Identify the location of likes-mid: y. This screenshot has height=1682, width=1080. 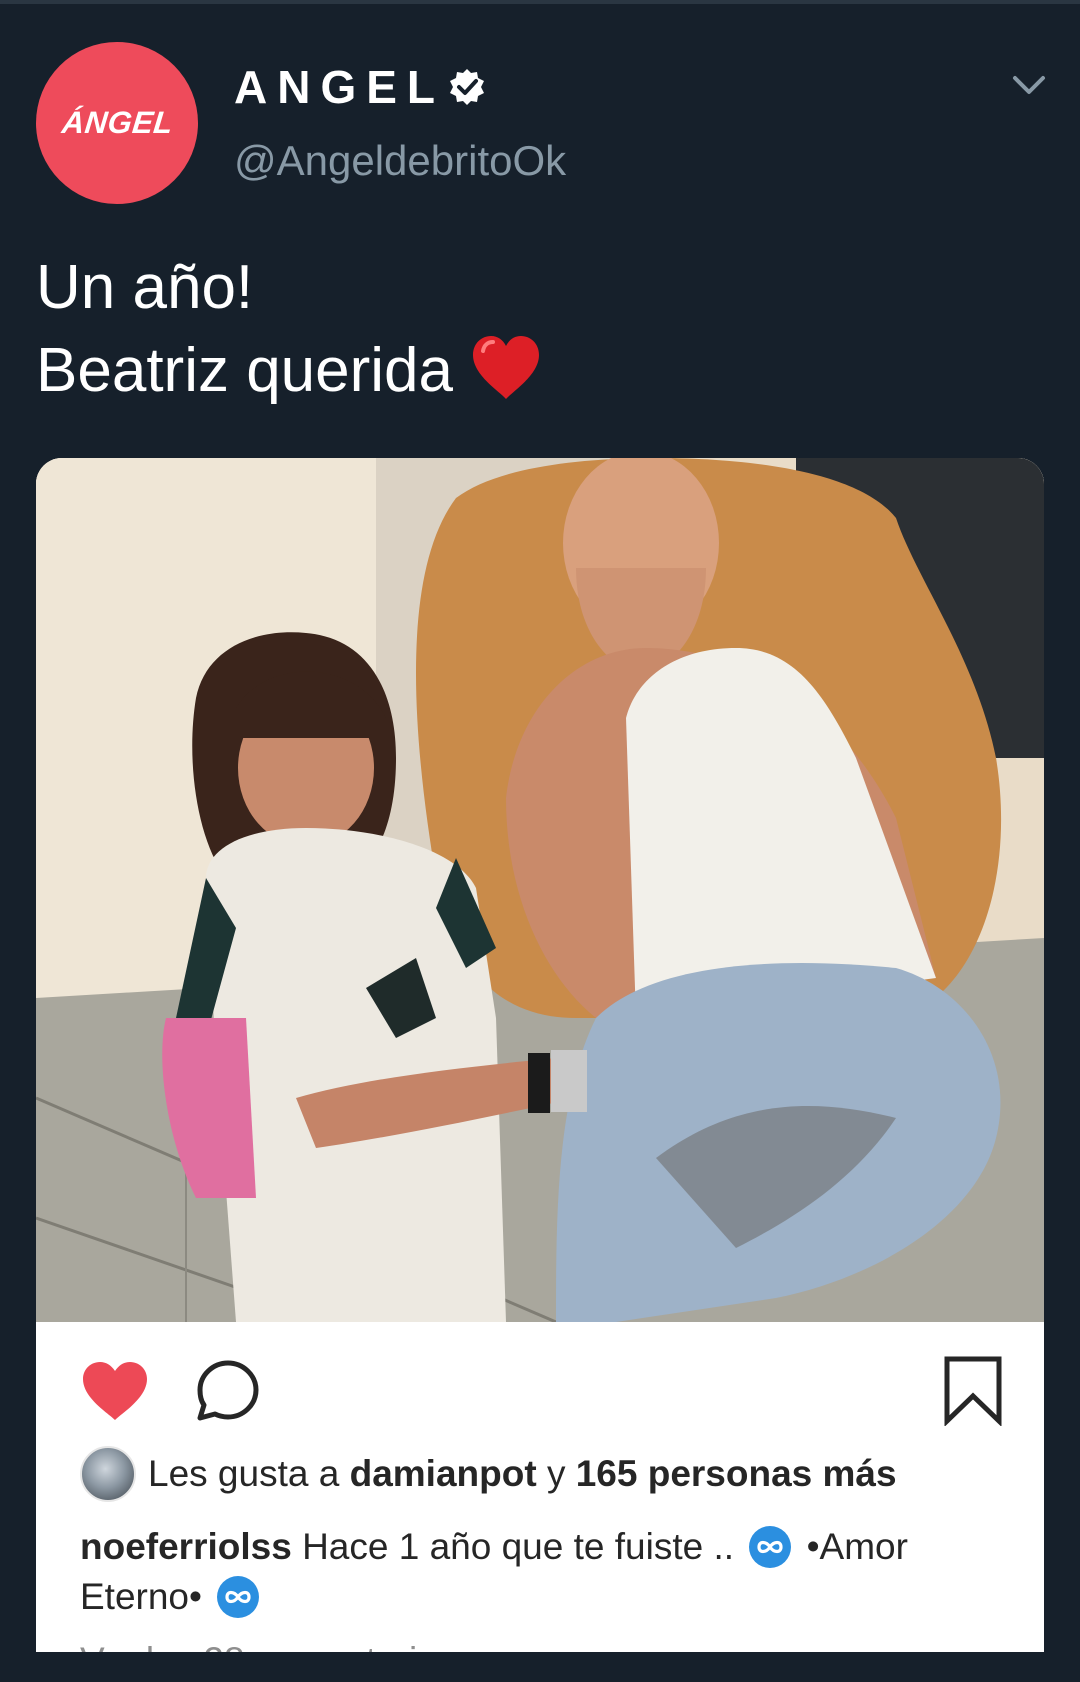
(556, 1473).